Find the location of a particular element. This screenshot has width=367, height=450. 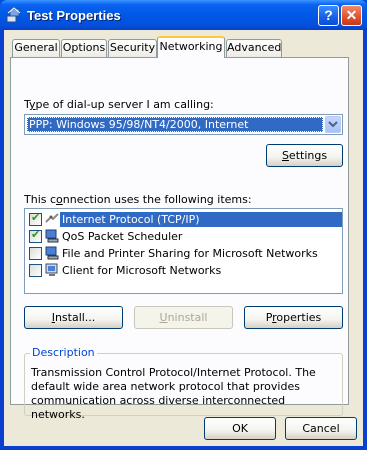

server-type-select: PPP: Windows 95/98/NT4/2000, Internet is located at coordinates (183, 124).